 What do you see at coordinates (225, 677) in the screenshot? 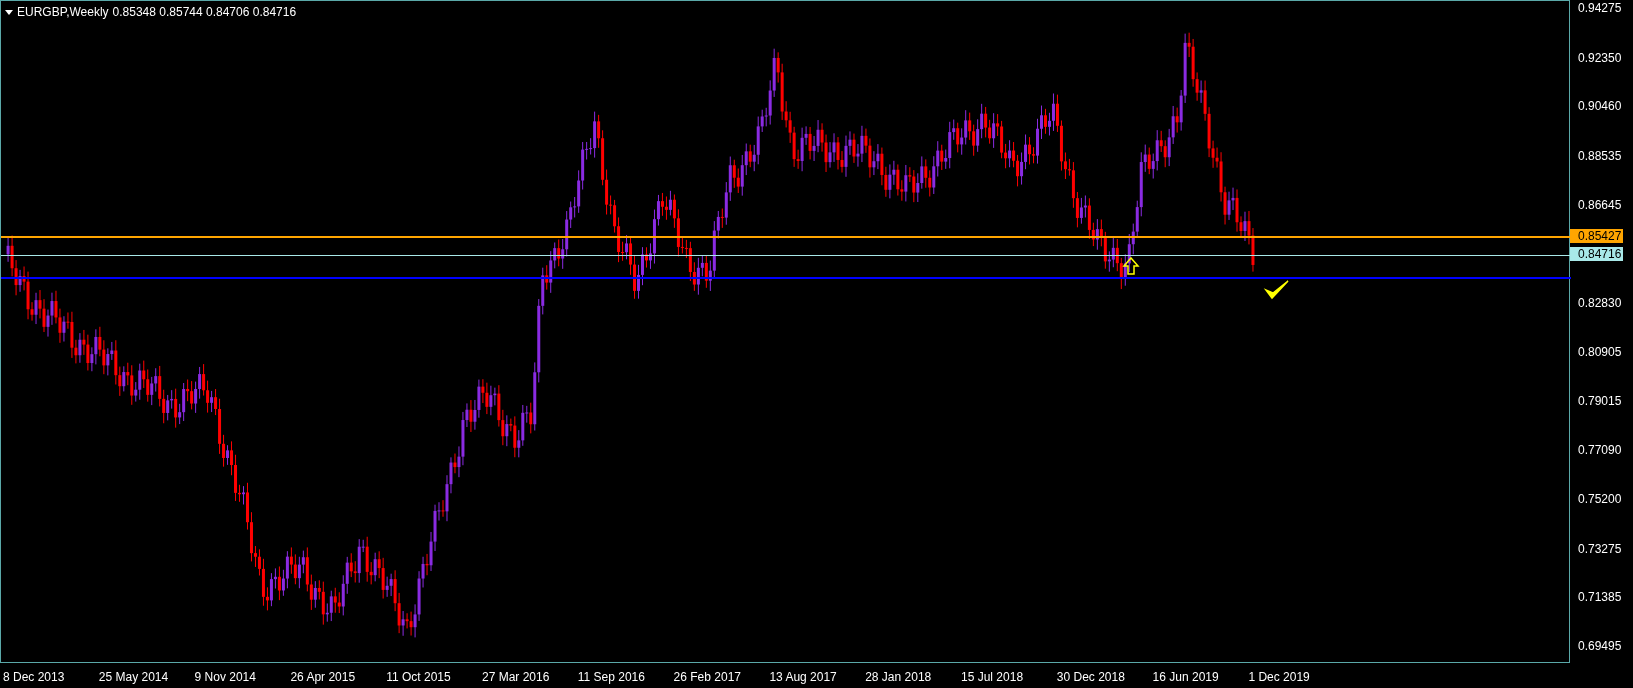
I see `date-label: 9 Nov 2014` at bounding box center [225, 677].